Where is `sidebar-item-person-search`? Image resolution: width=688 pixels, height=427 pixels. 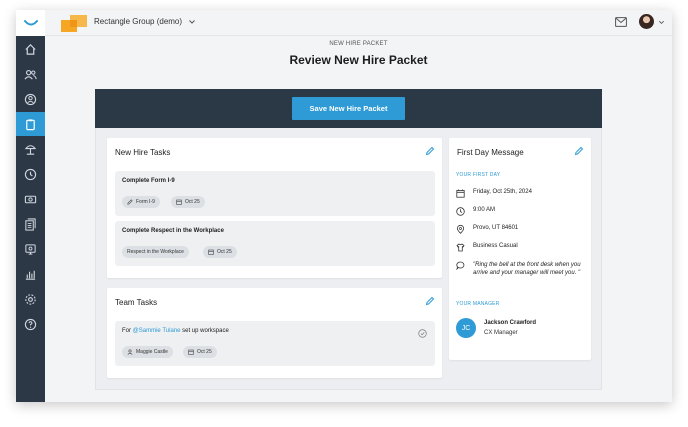
sidebar-item-person-search is located at coordinates (30, 99).